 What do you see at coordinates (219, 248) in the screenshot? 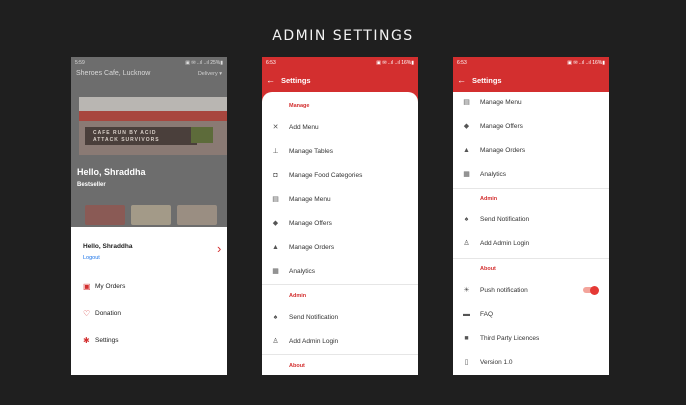
I see `chevron-right-icon: ›` at bounding box center [219, 248].